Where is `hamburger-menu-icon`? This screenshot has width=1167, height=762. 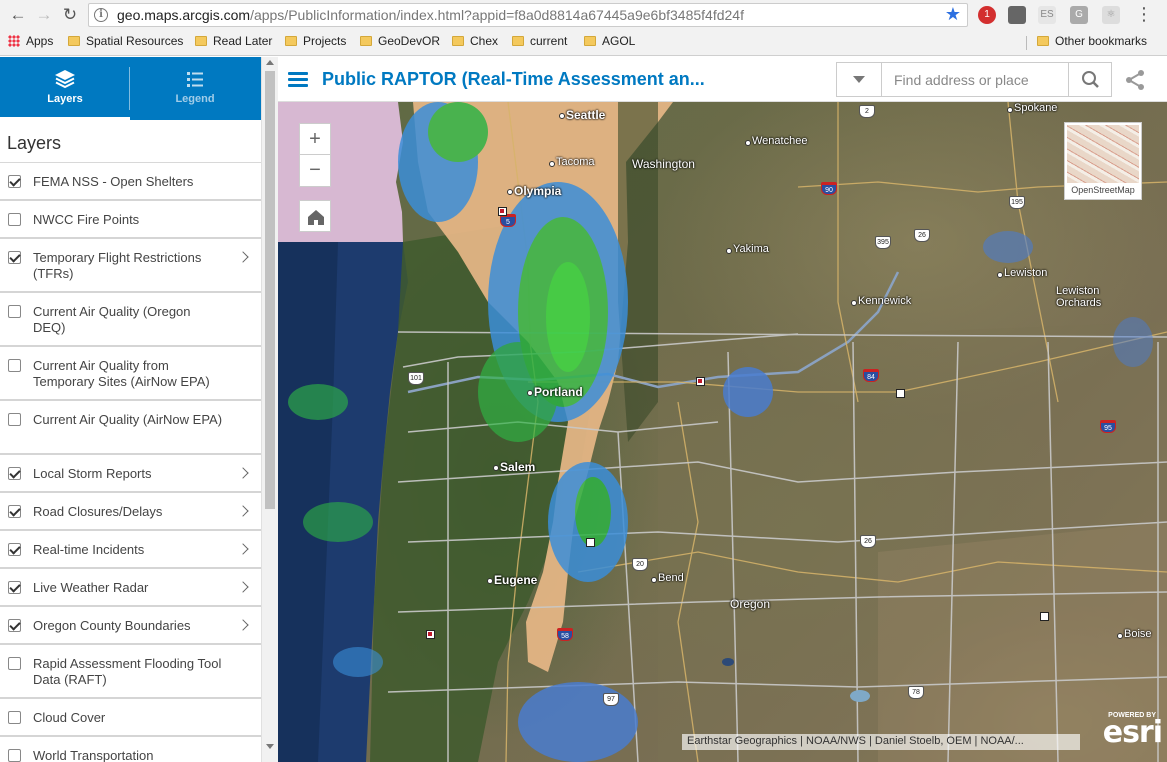
hamburger-menu-icon is located at coordinates (298, 80).